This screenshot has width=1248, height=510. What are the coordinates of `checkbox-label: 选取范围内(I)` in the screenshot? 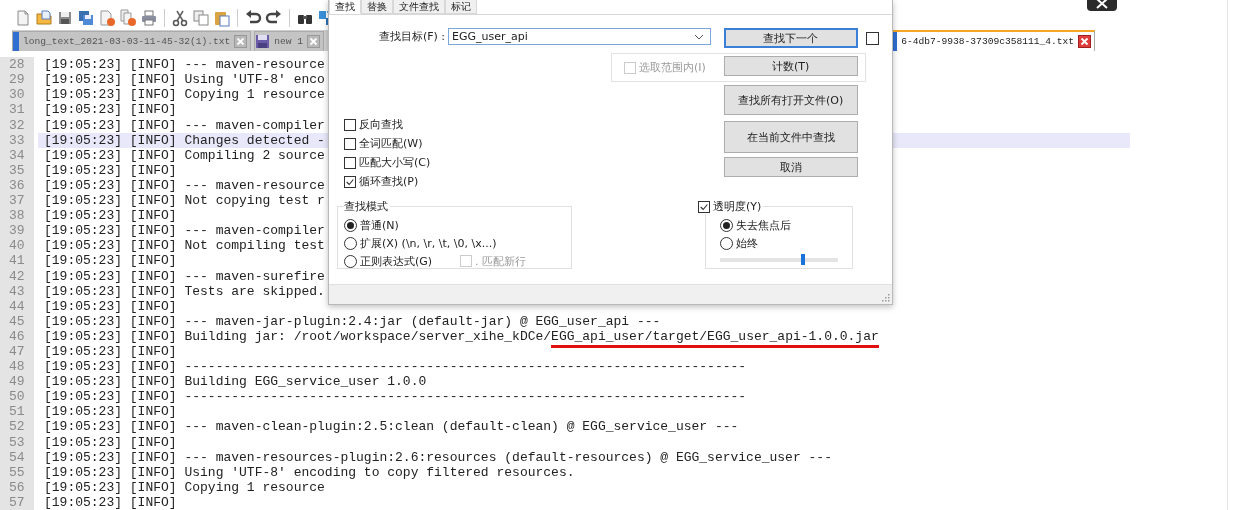 It's located at (672, 67).